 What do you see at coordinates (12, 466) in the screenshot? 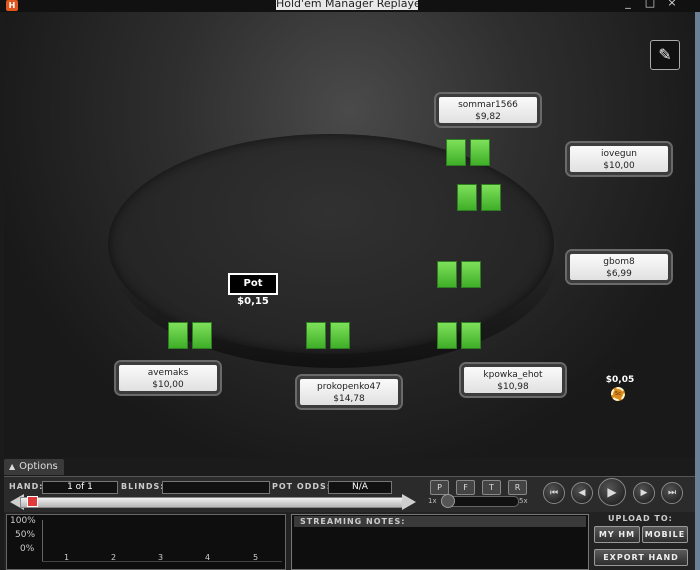
I see `triangle-up-icon: ▲` at bounding box center [12, 466].